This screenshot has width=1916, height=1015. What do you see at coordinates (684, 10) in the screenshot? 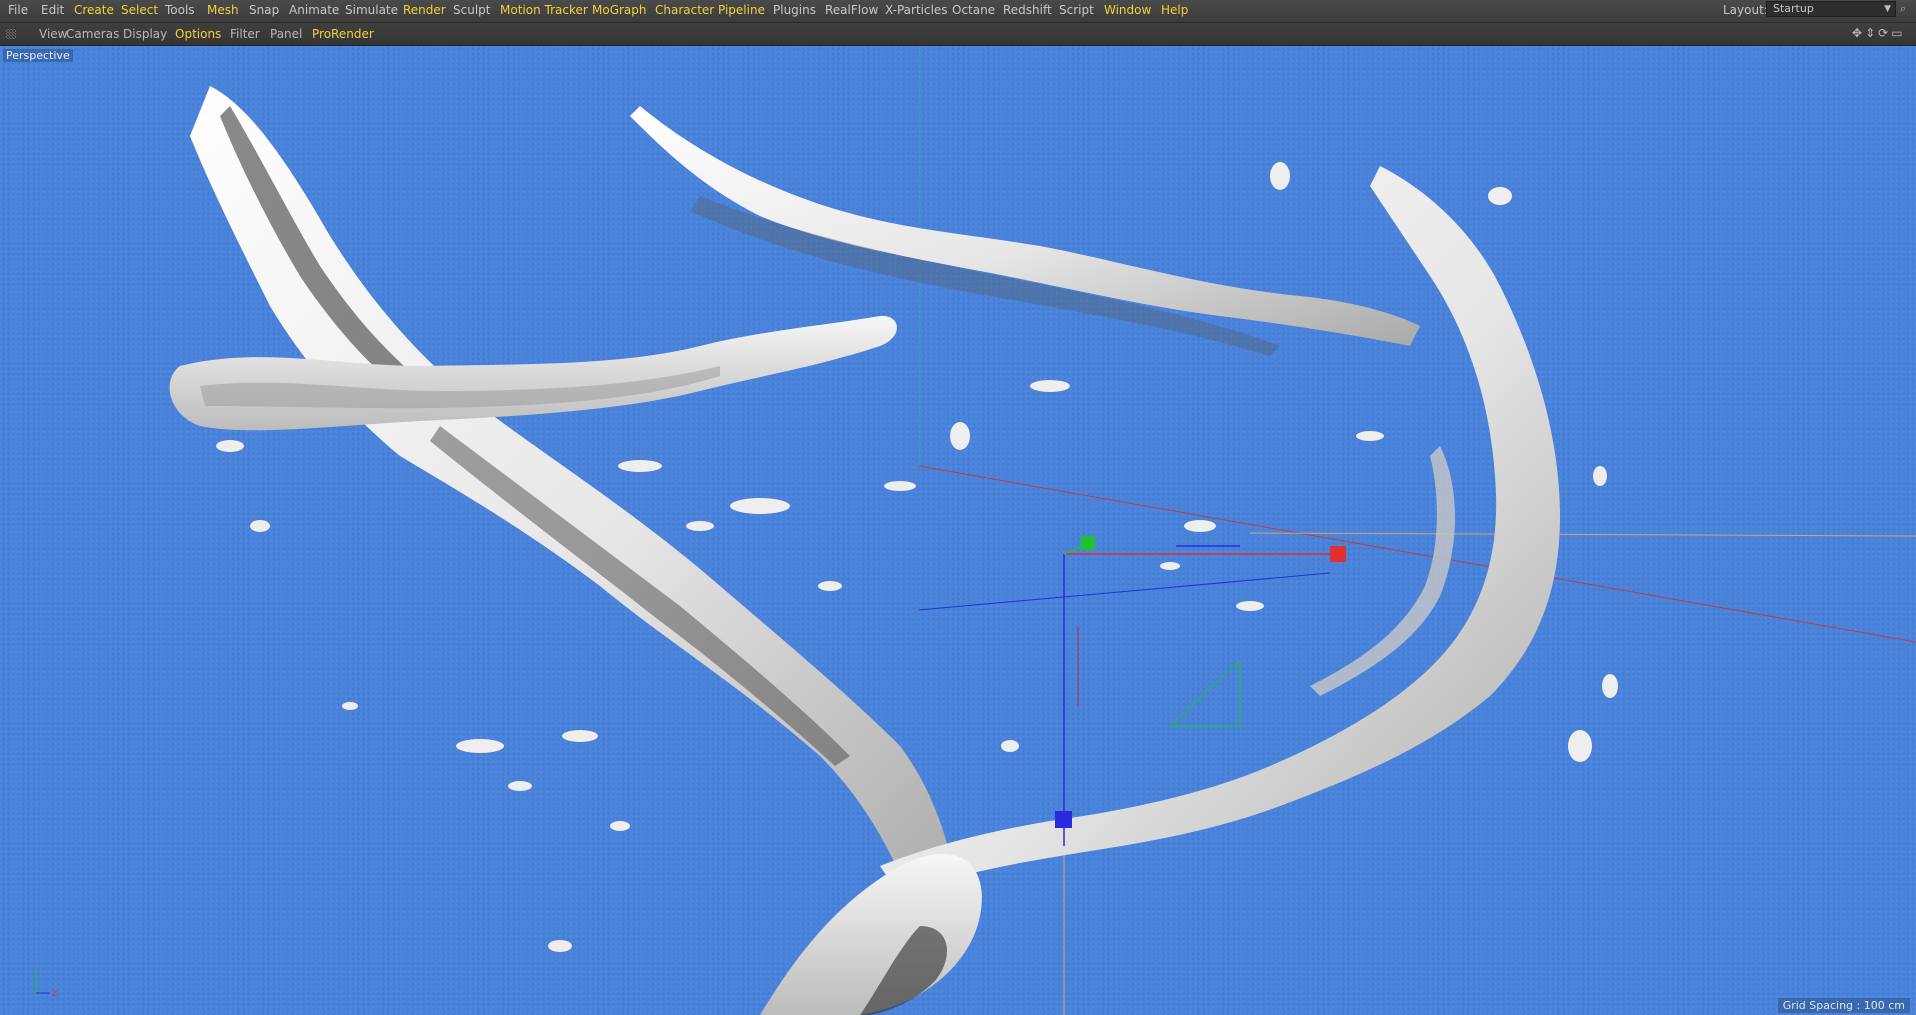
I see `menu-character: Character` at bounding box center [684, 10].